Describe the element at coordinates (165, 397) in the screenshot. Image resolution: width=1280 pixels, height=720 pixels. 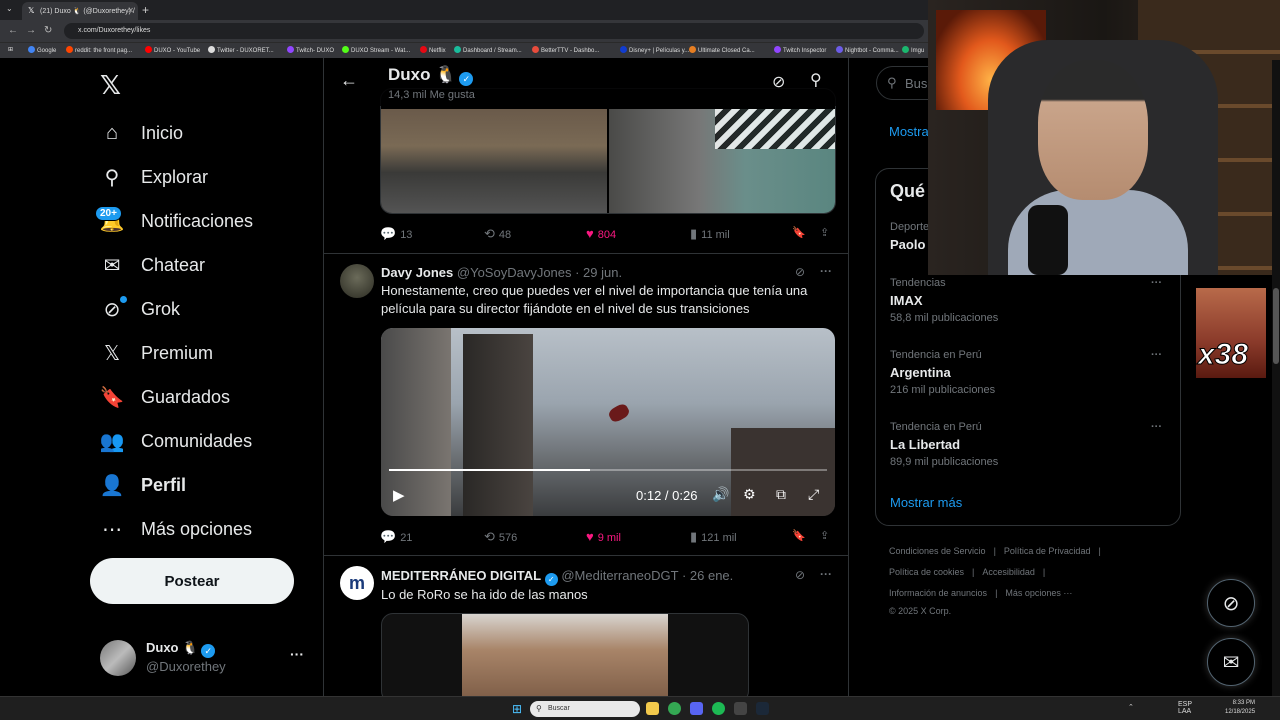
I see `sidebar-item-guardados: 🔖 Guardados` at that location.